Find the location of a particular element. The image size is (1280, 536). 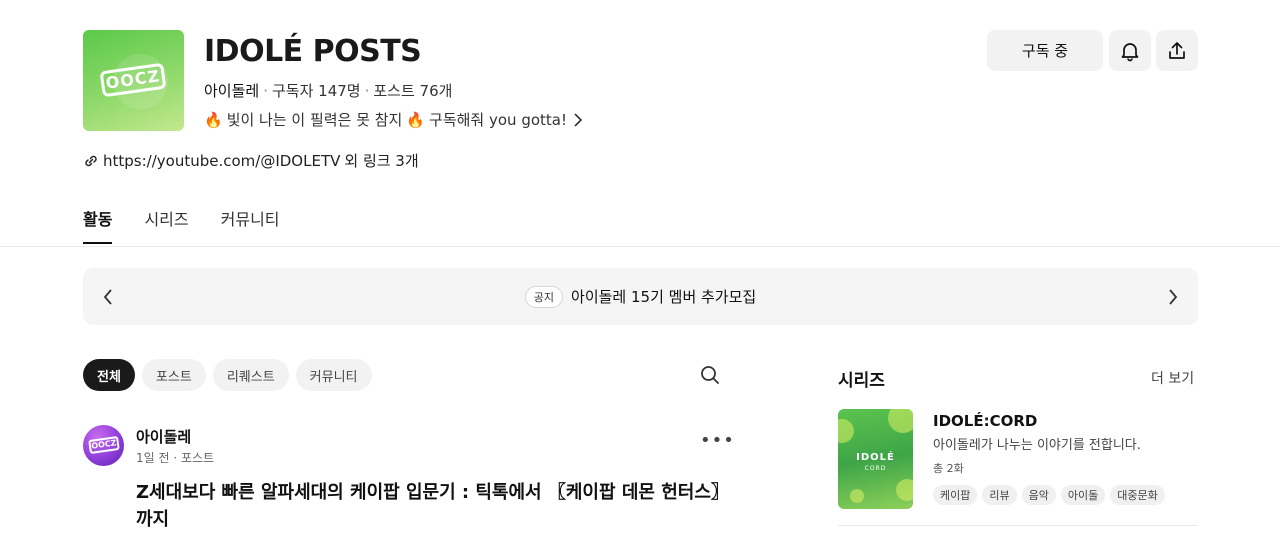

search-button is located at coordinates (710, 375).